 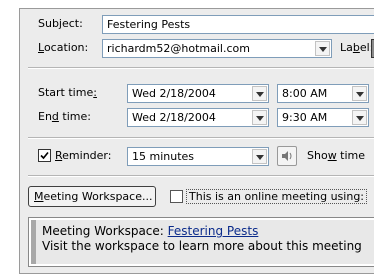 I want to click on start-time-dropdown-arrow-icon, so click(x=359, y=93).